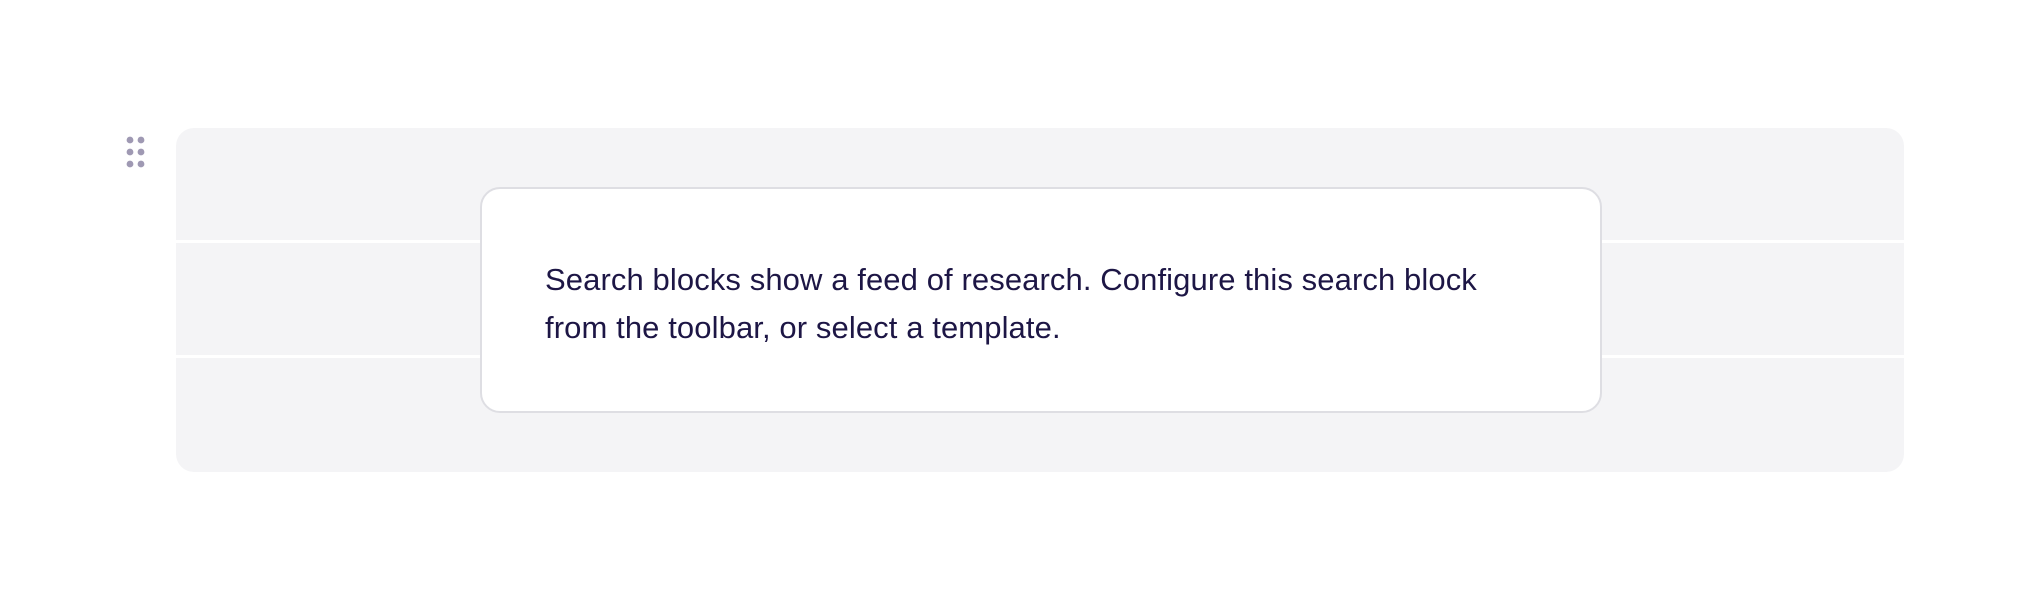 This screenshot has height=600, width=2032. I want to click on drag-handle-icon, so click(136, 152).